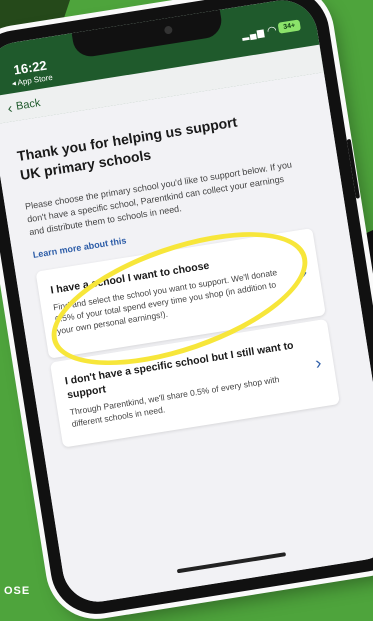  What do you see at coordinates (168, 30) in the screenshot?
I see `camera-icon` at bounding box center [168, 30].